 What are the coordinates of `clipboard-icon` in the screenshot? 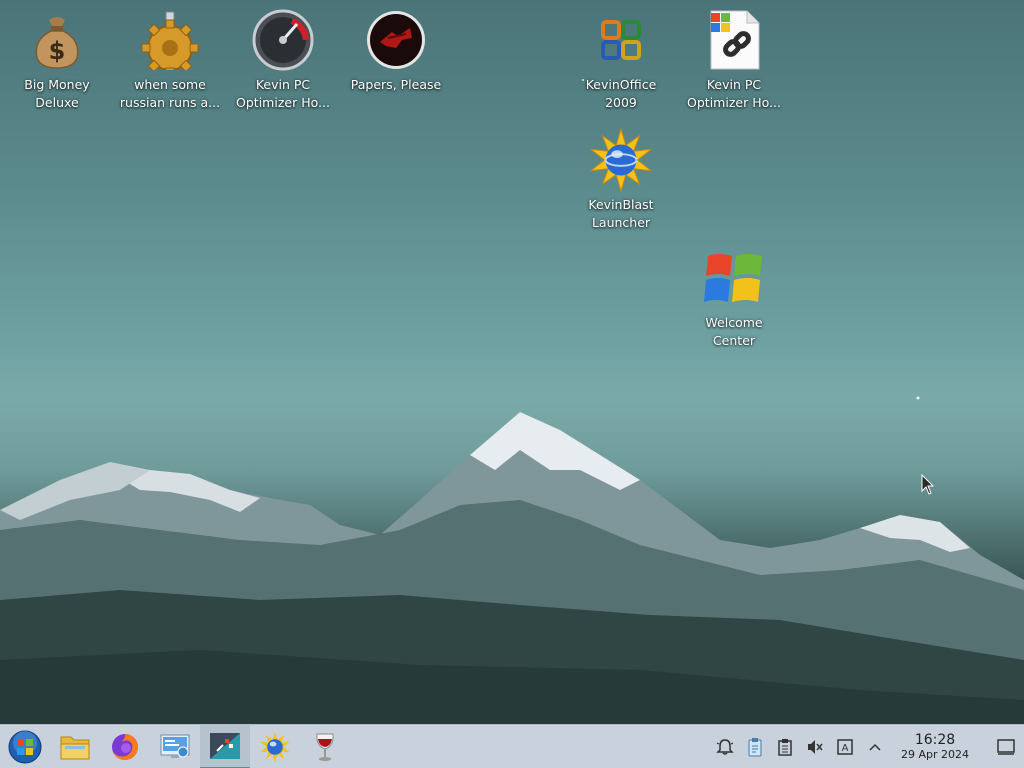 It's located at (785, 747).